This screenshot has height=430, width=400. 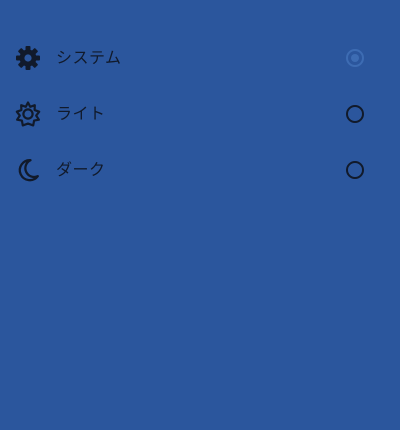 I want to click on sun-gear-outline-icon, so click(x=28, y=114).